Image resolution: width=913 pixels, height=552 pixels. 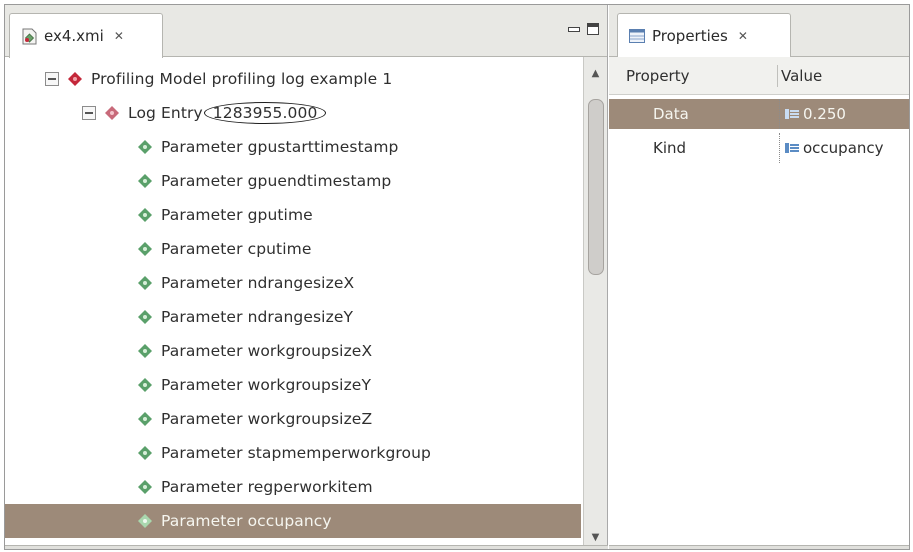 I want to click on property-value: 0.250, so click(x=824, y=114).